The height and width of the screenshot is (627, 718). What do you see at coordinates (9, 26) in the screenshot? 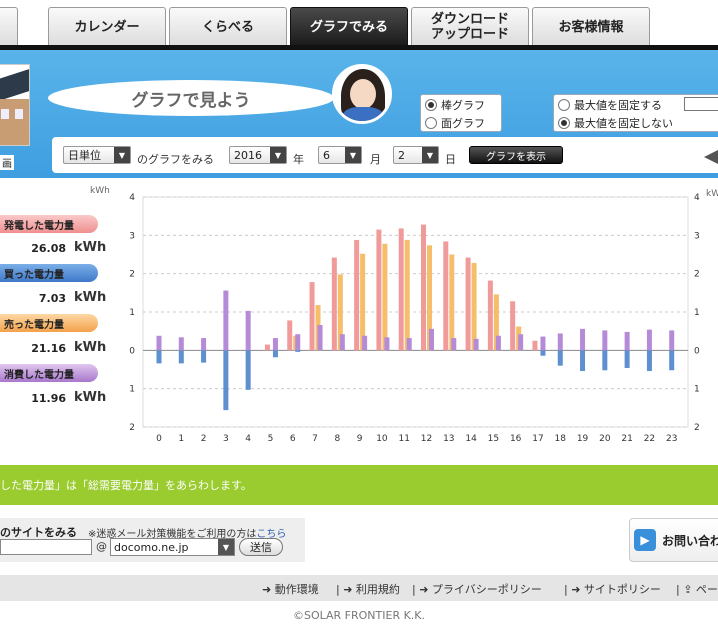
I see `tab-partial: ア` at bounding box center [9, 26].